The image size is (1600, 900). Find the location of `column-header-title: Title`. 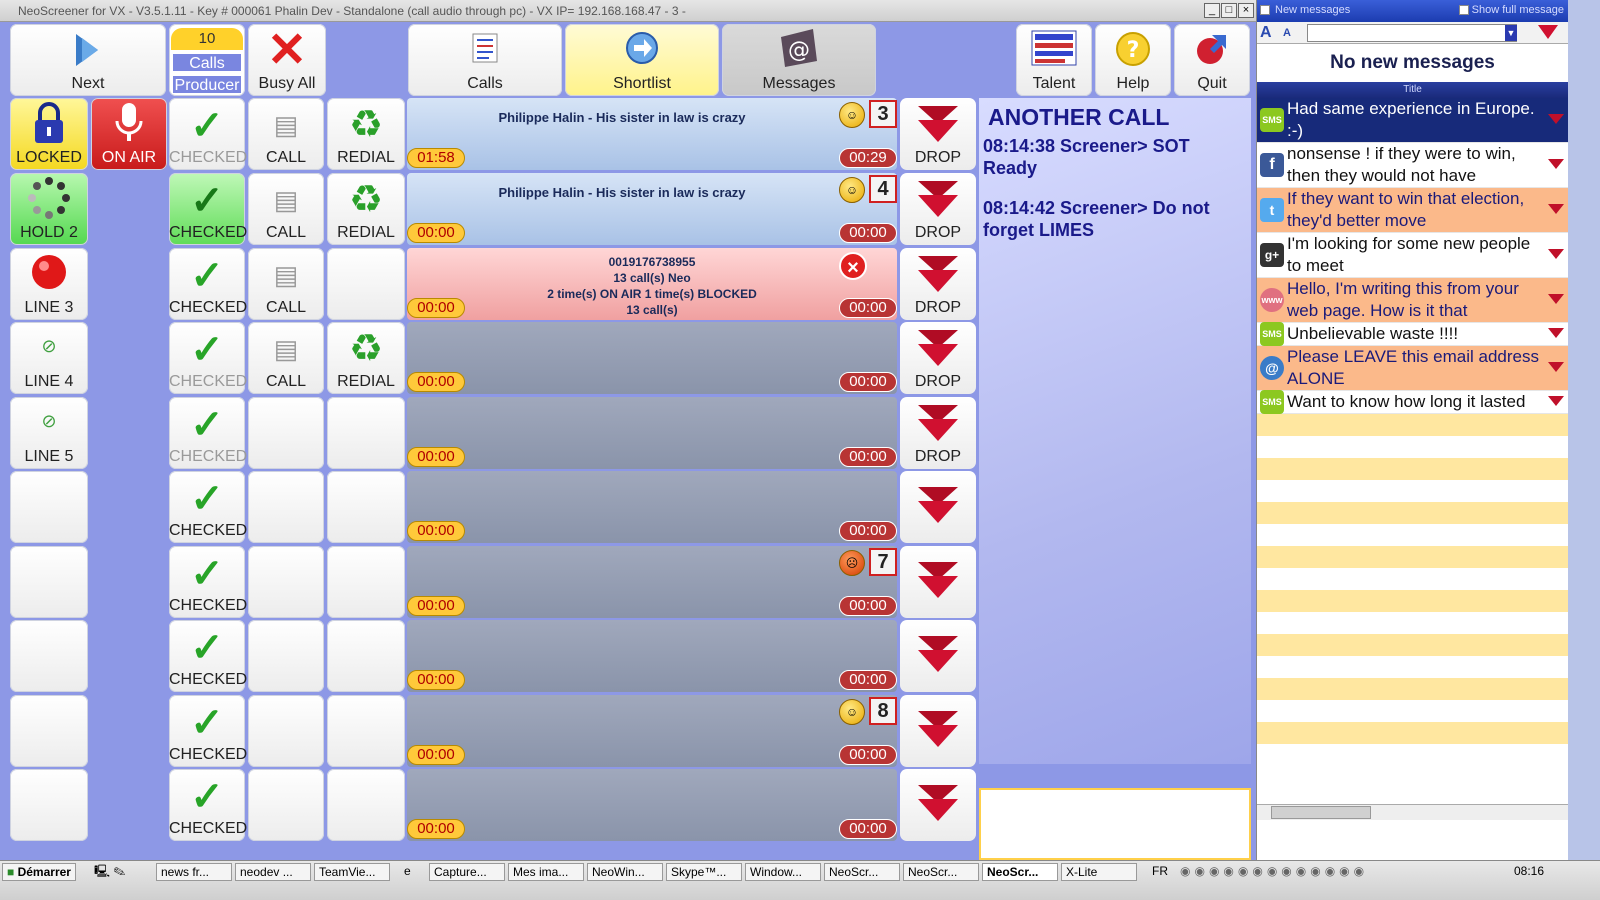

column-header-title: Title is located at coordinates (1412, 90).